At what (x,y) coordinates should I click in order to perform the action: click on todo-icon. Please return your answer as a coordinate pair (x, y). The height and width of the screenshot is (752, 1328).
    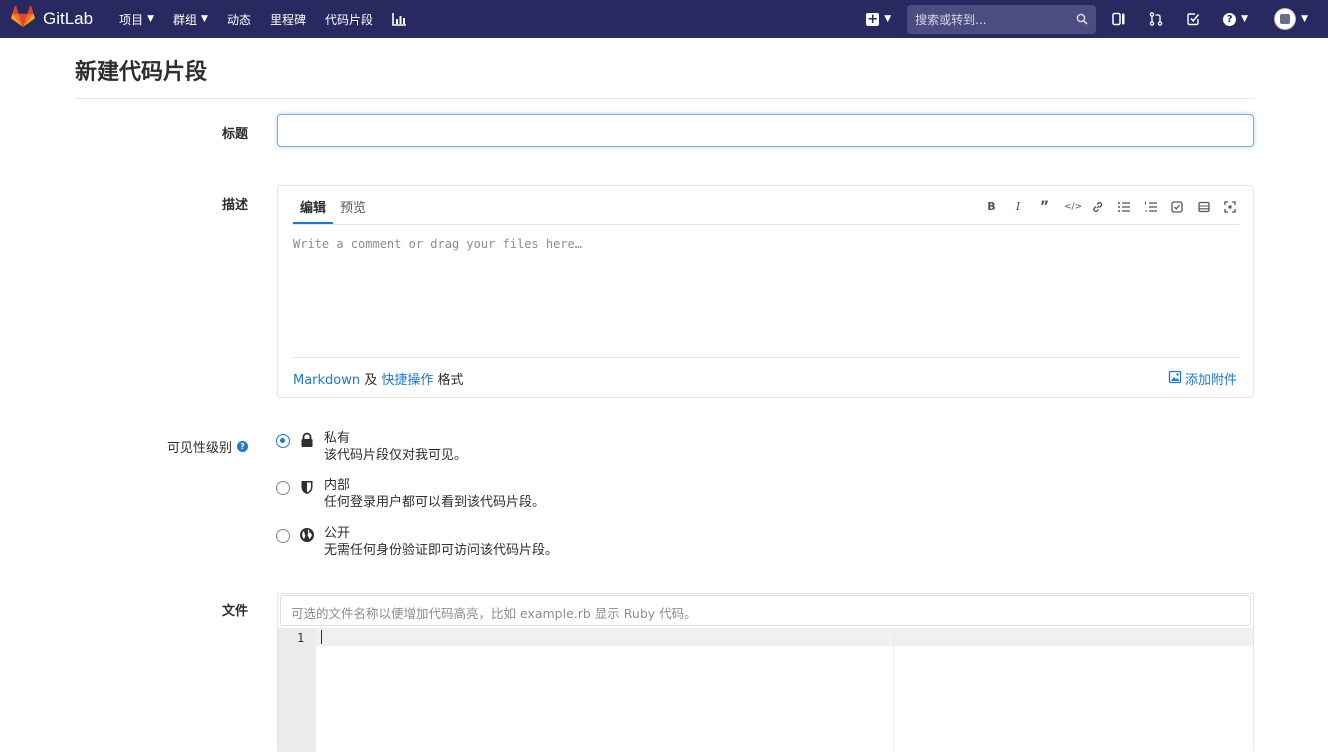
    Looking at the image, I should click on (1193, 19).